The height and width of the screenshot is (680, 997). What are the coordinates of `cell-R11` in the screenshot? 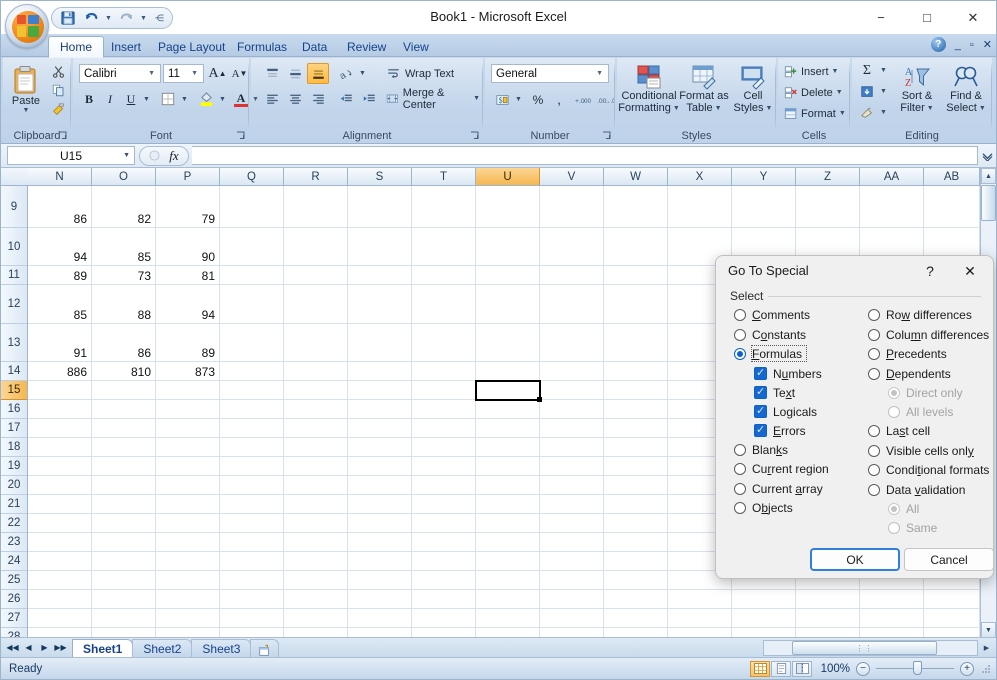 It's located at (316, 275).